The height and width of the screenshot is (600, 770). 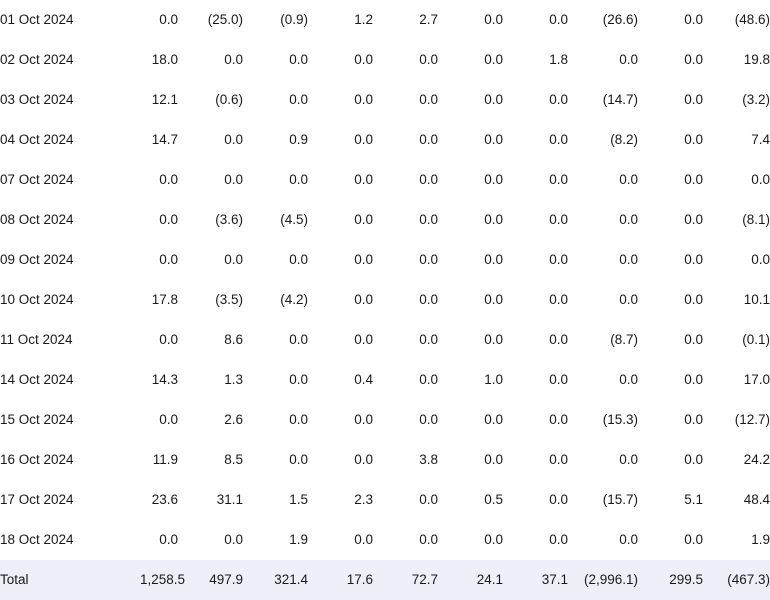 I want to click on cell-value-col-8: (8.7), so click(x=624, y=339).